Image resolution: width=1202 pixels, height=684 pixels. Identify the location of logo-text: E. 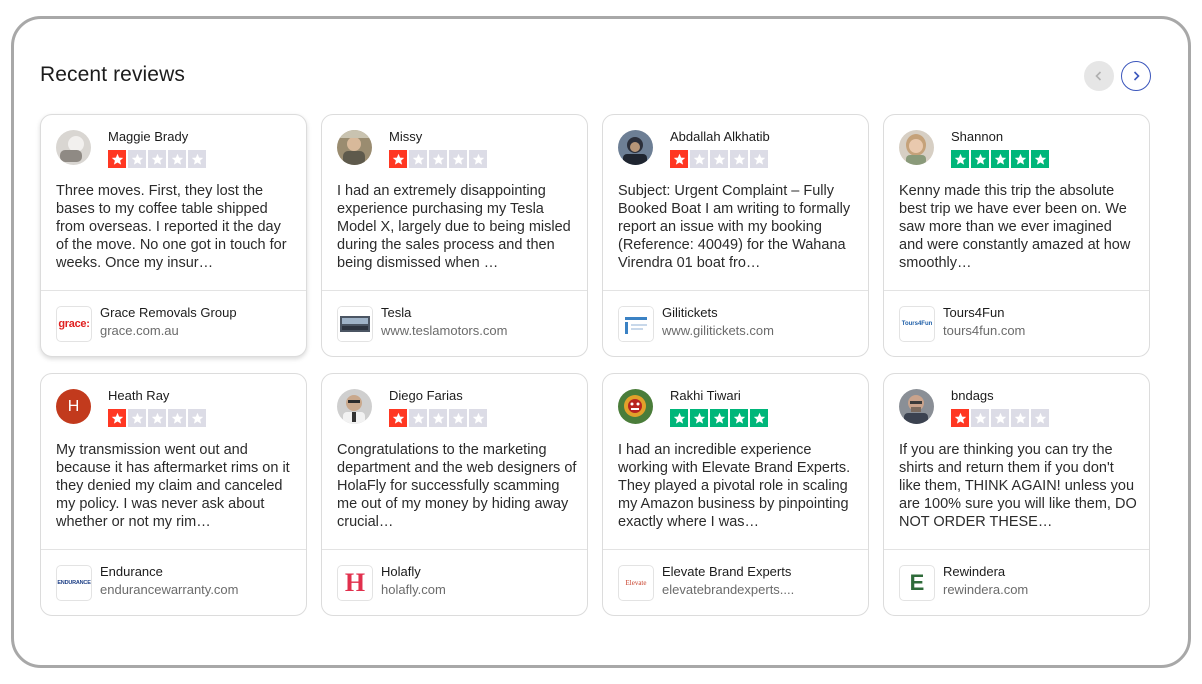
(917, 582).